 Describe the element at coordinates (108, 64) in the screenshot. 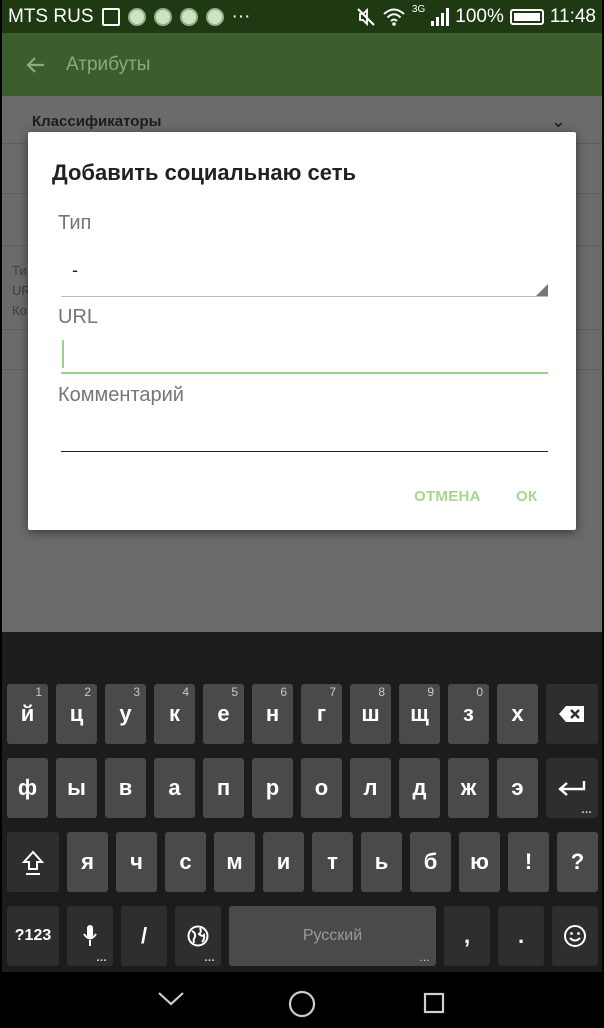

I see `app-title: Атрибуты` at that location.